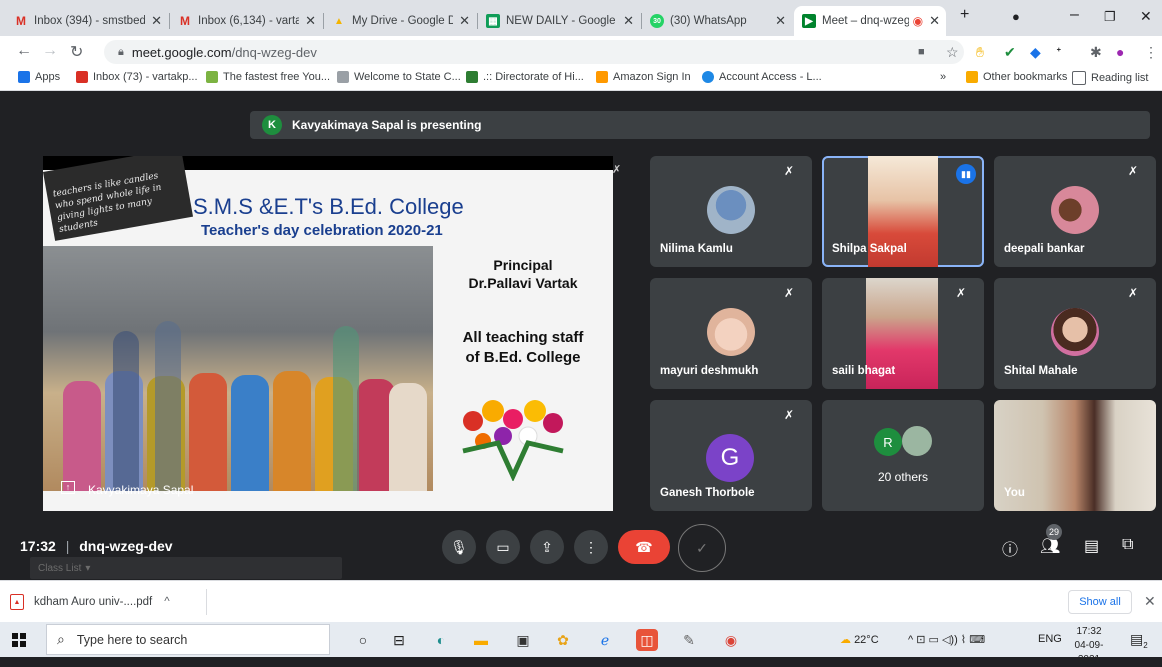 Image resolution: width=1162 pixels, height=667 pixels. I want to click on chevron-up-icon: ^, so click(166, 602).